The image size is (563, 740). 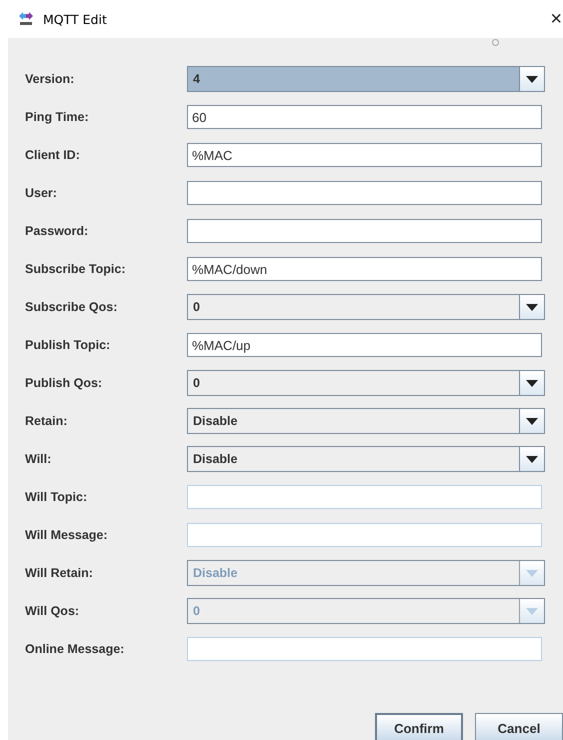 What do you see at coordinates (68, 345) in the screenshot?
I see `field-label: Publish Topic:` at bounding box center [68, 345].